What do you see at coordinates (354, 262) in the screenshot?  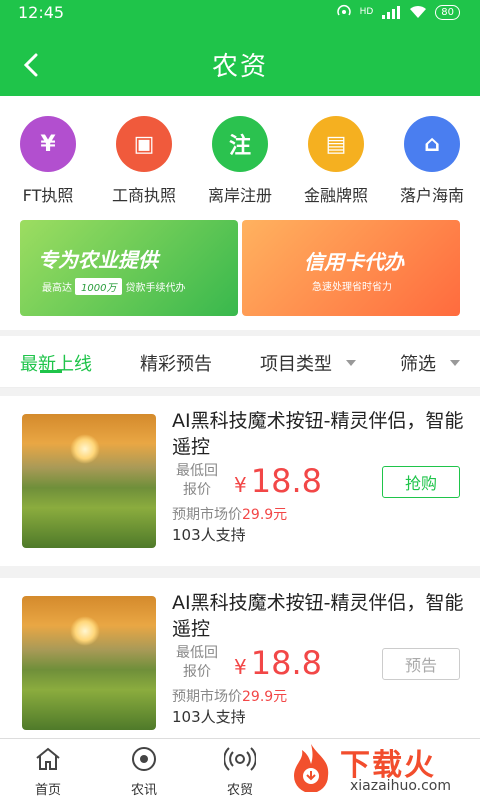 I see `banner-title: 信用卡代办` at bounding box center [354, 262].